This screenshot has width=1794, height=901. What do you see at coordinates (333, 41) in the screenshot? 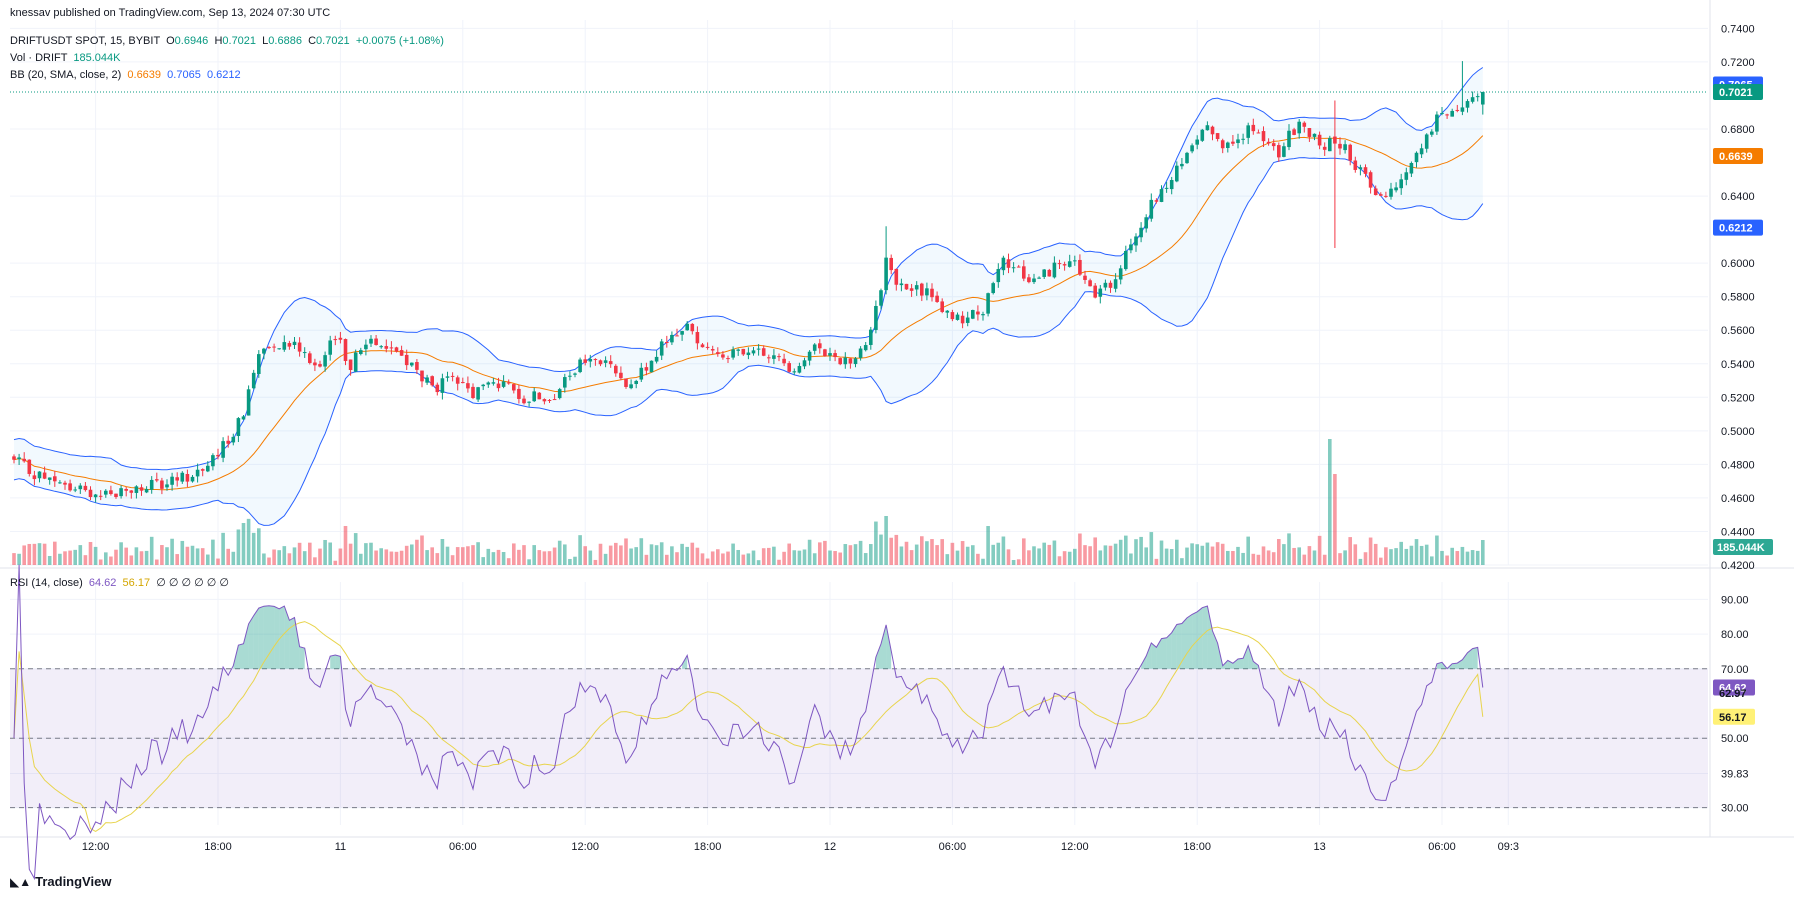
I see `ohlc-close: 0.7021` at bounding box center [333, 41].